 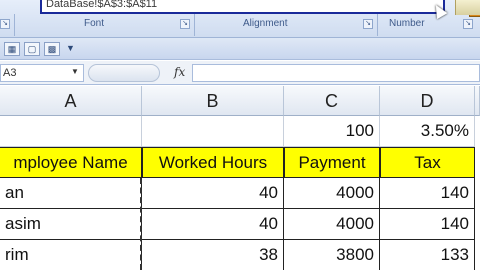 What do you see at coordinates (477, 101) in the screenshot?
I see `column-header-e` at bounding box center [477, 101].